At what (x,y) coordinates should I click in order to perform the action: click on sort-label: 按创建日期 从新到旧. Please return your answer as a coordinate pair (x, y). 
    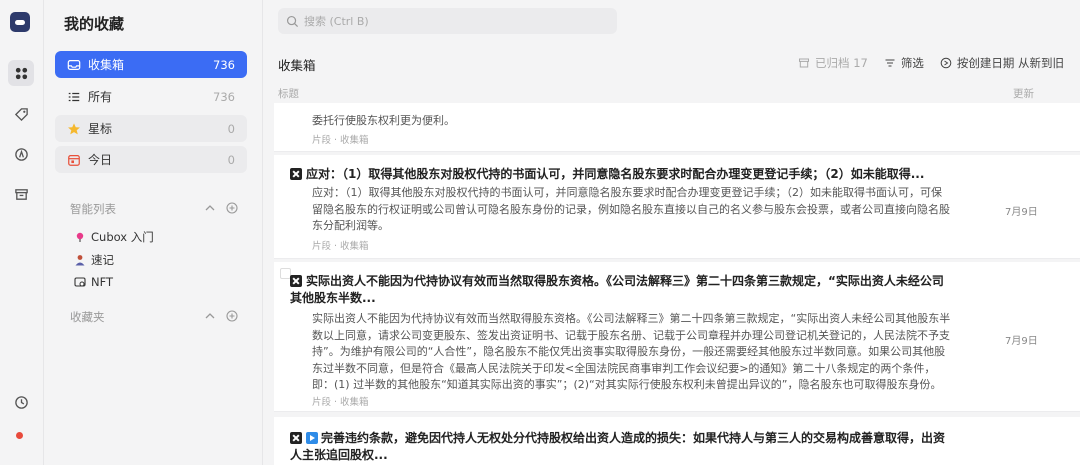
    Looking at the image, I should click on (1010, 63).